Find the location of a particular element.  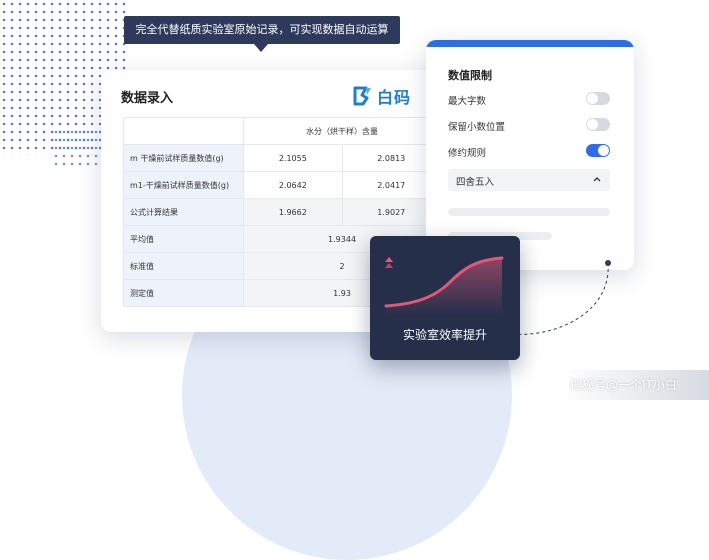

table-header: 水分（烘干样）含量 is located at coordinates (342, 131).